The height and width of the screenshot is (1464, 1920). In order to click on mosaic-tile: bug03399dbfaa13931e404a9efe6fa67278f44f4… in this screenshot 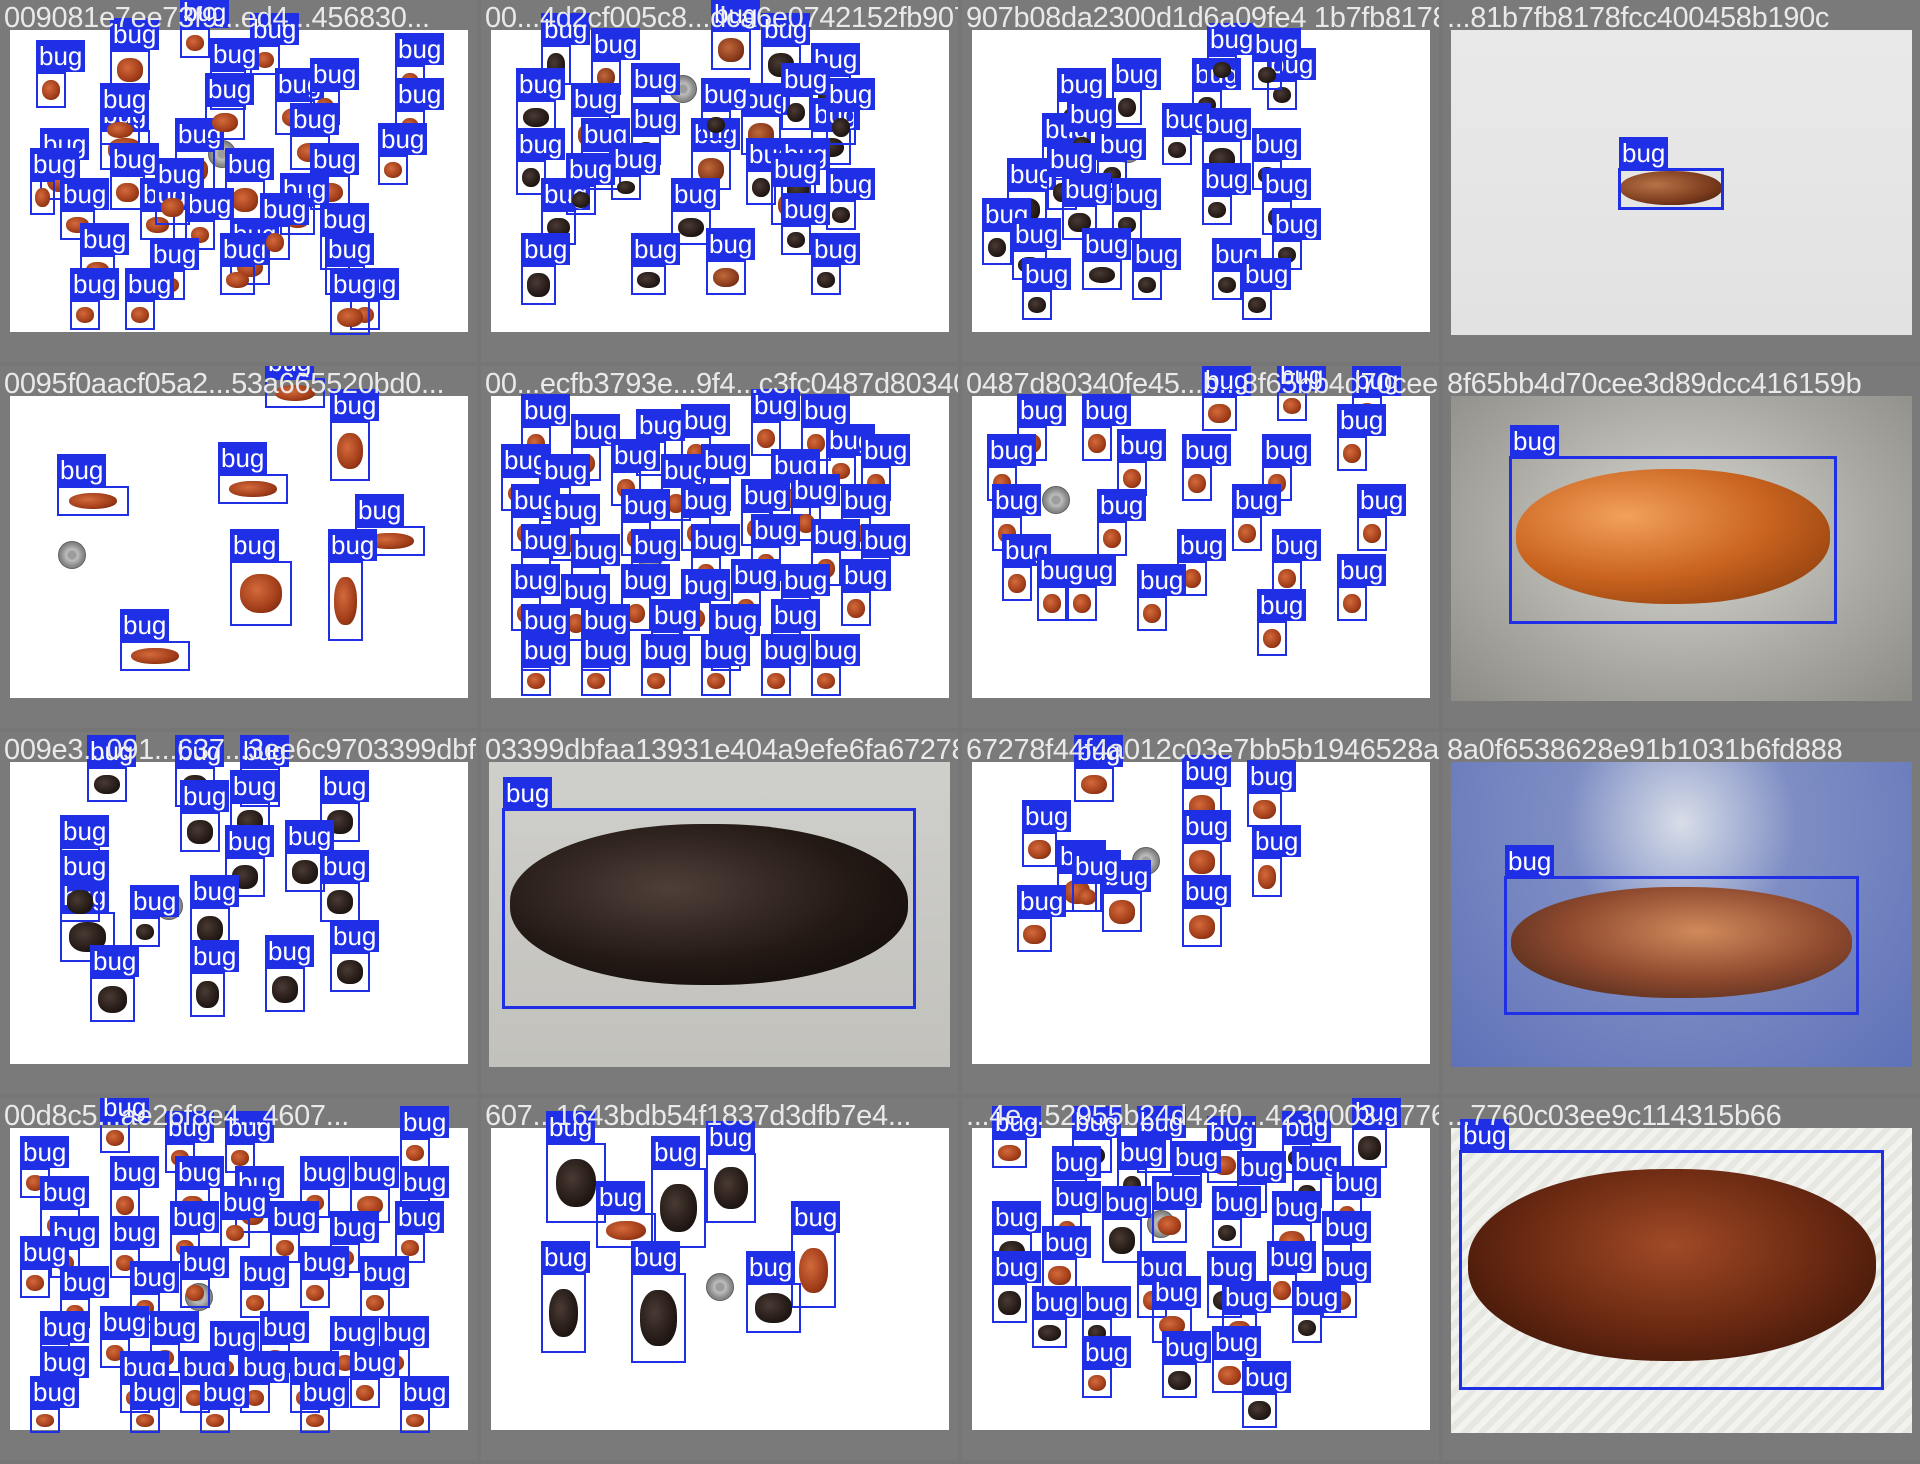, I will do `click(719, 913)`.